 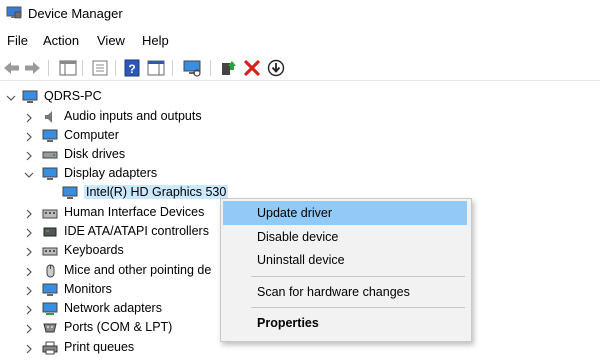 I want to click on tree-item-label: Monitors, so click(x=88, y=289).